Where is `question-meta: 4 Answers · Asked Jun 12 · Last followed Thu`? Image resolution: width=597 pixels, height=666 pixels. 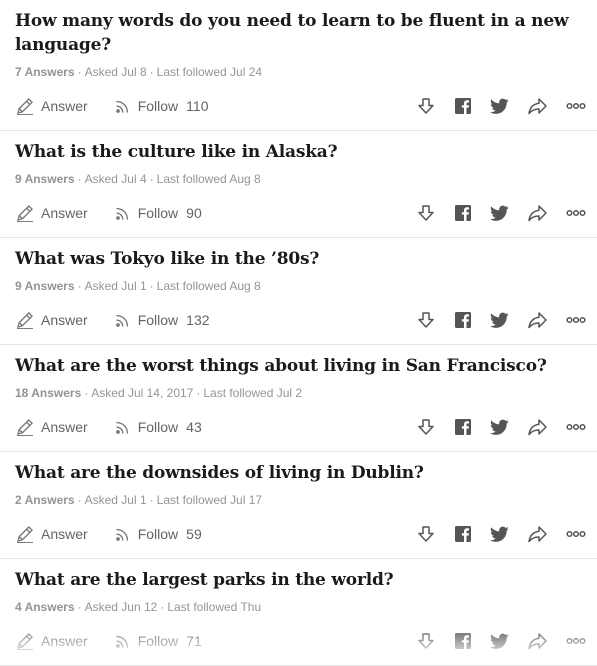
question-meta: 4 Answers · Asked Jun 12 · Last followed Thu is located at coordinates (300, 607).